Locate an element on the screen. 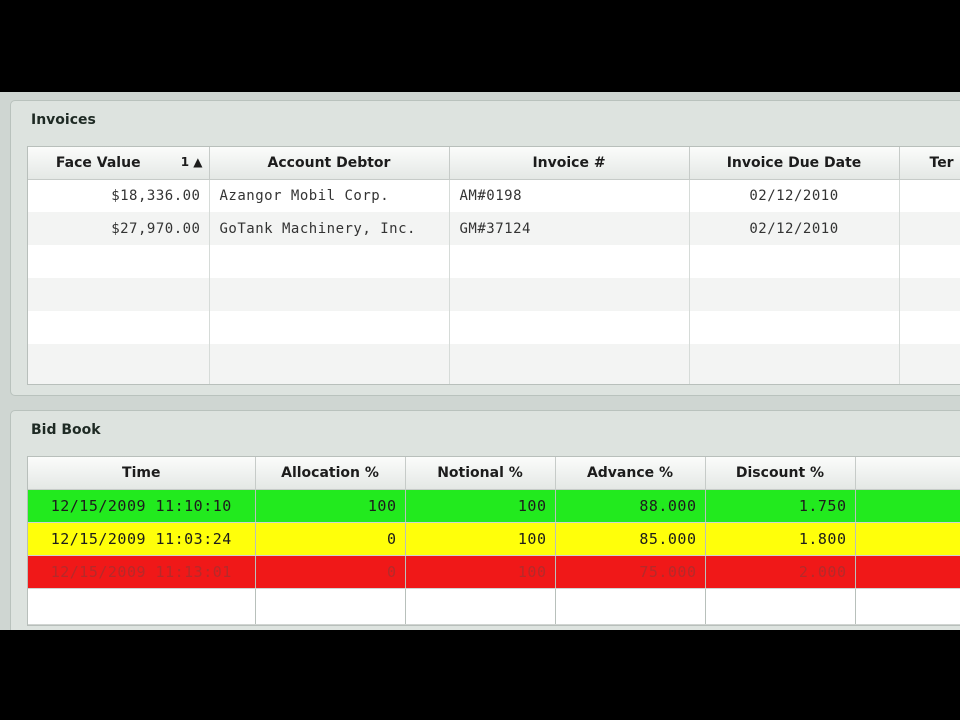 The width and height of the screenshot is (960, 720). column-header-label: Face Value is located at coordinates (98, 162).